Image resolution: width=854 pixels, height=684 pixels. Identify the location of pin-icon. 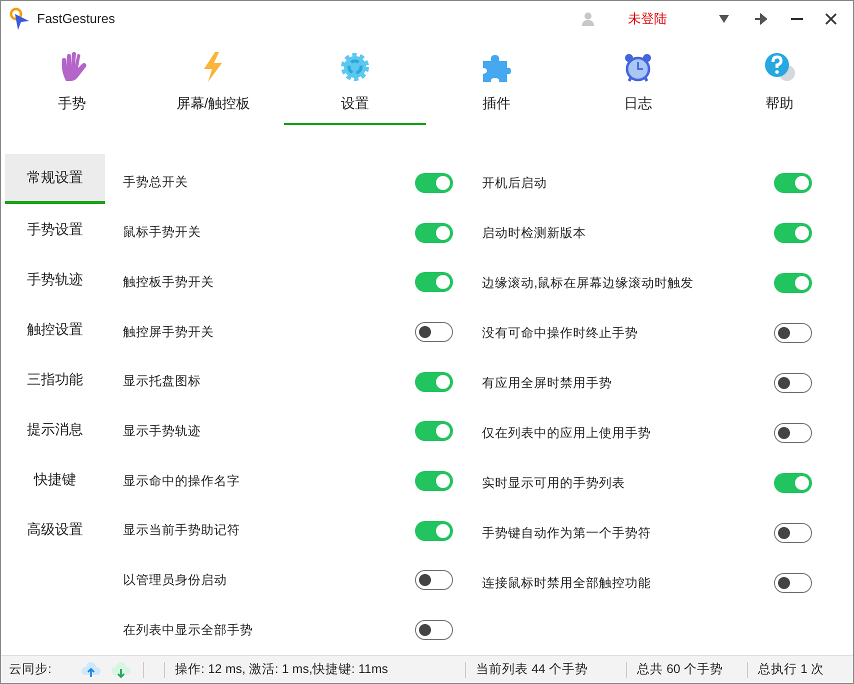
(761, 19).